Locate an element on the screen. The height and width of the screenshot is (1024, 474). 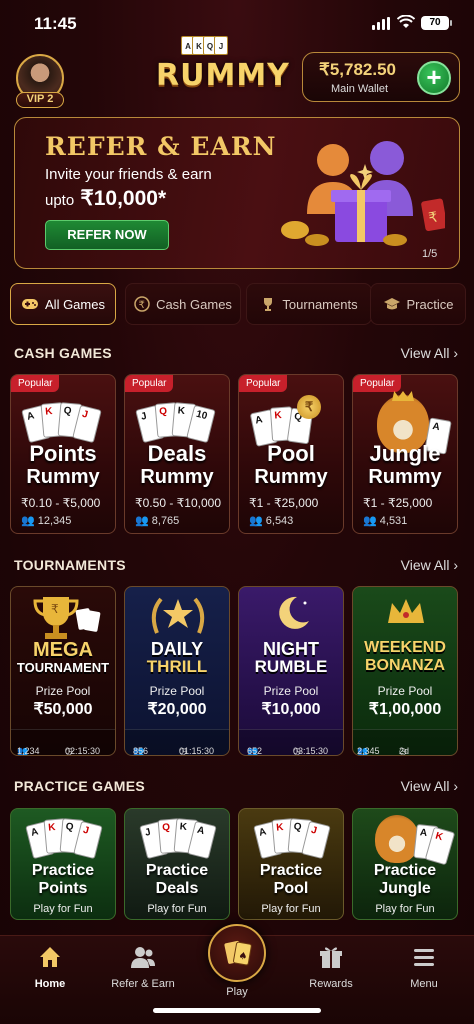
stake-range: ₹1 - ₹25,000 is located at coordinates (398, 503).